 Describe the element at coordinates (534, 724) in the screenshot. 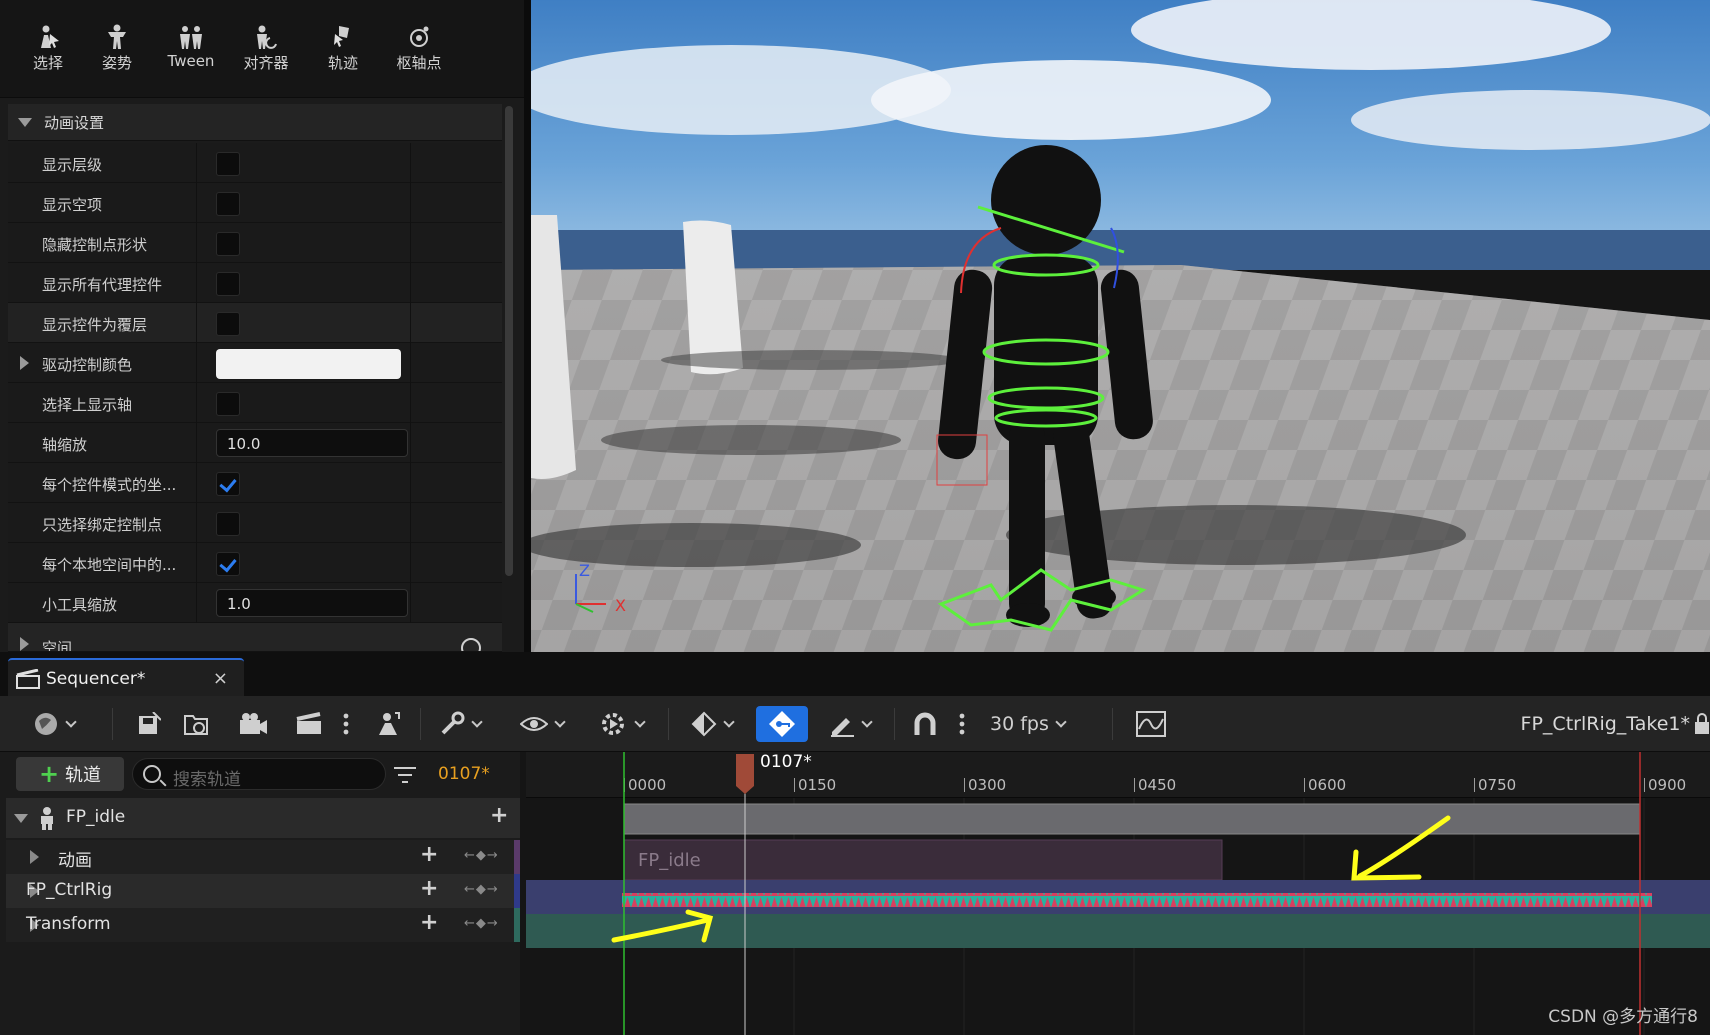

I see `eye-icon` at that location.